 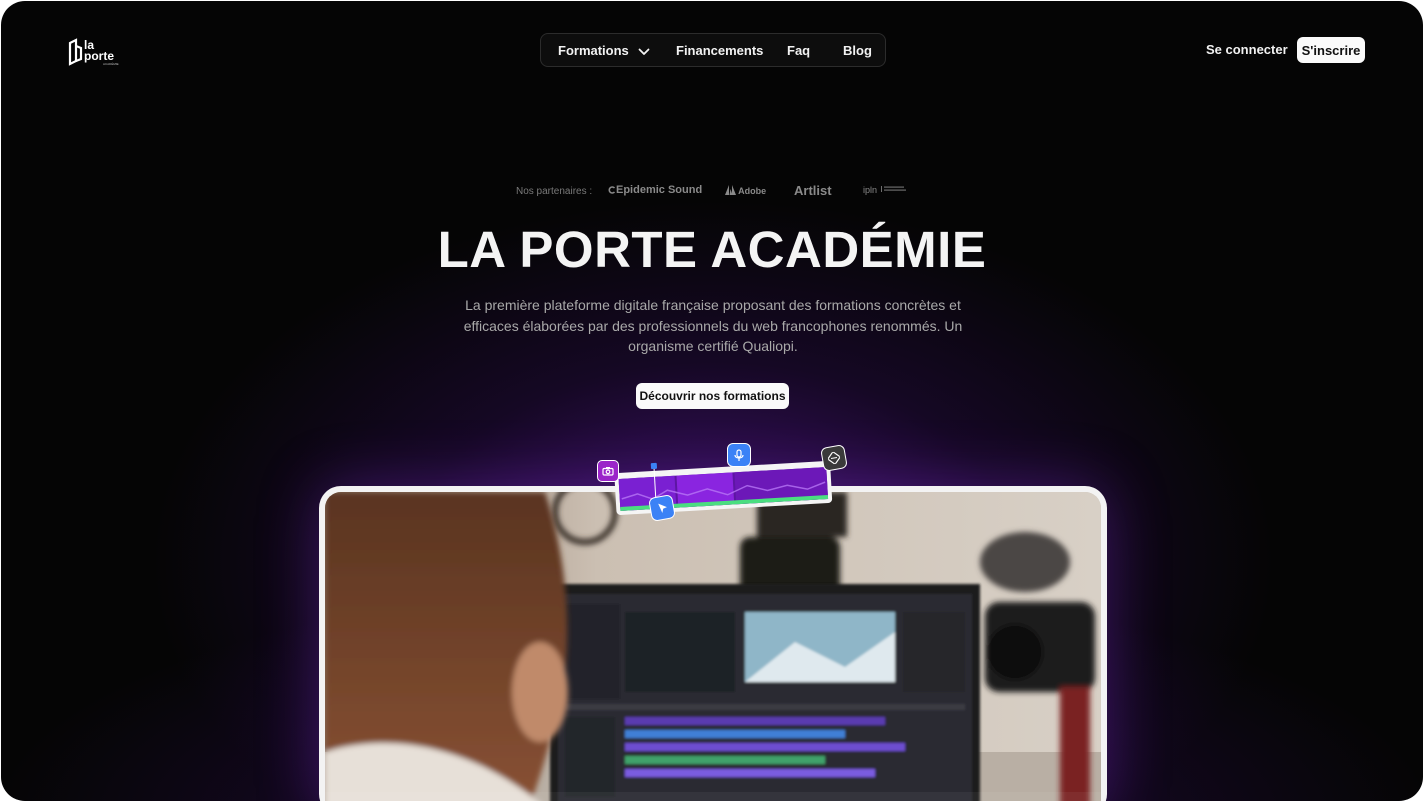 I want to click on editing-timeline-widget, so click(x=723, y=483).